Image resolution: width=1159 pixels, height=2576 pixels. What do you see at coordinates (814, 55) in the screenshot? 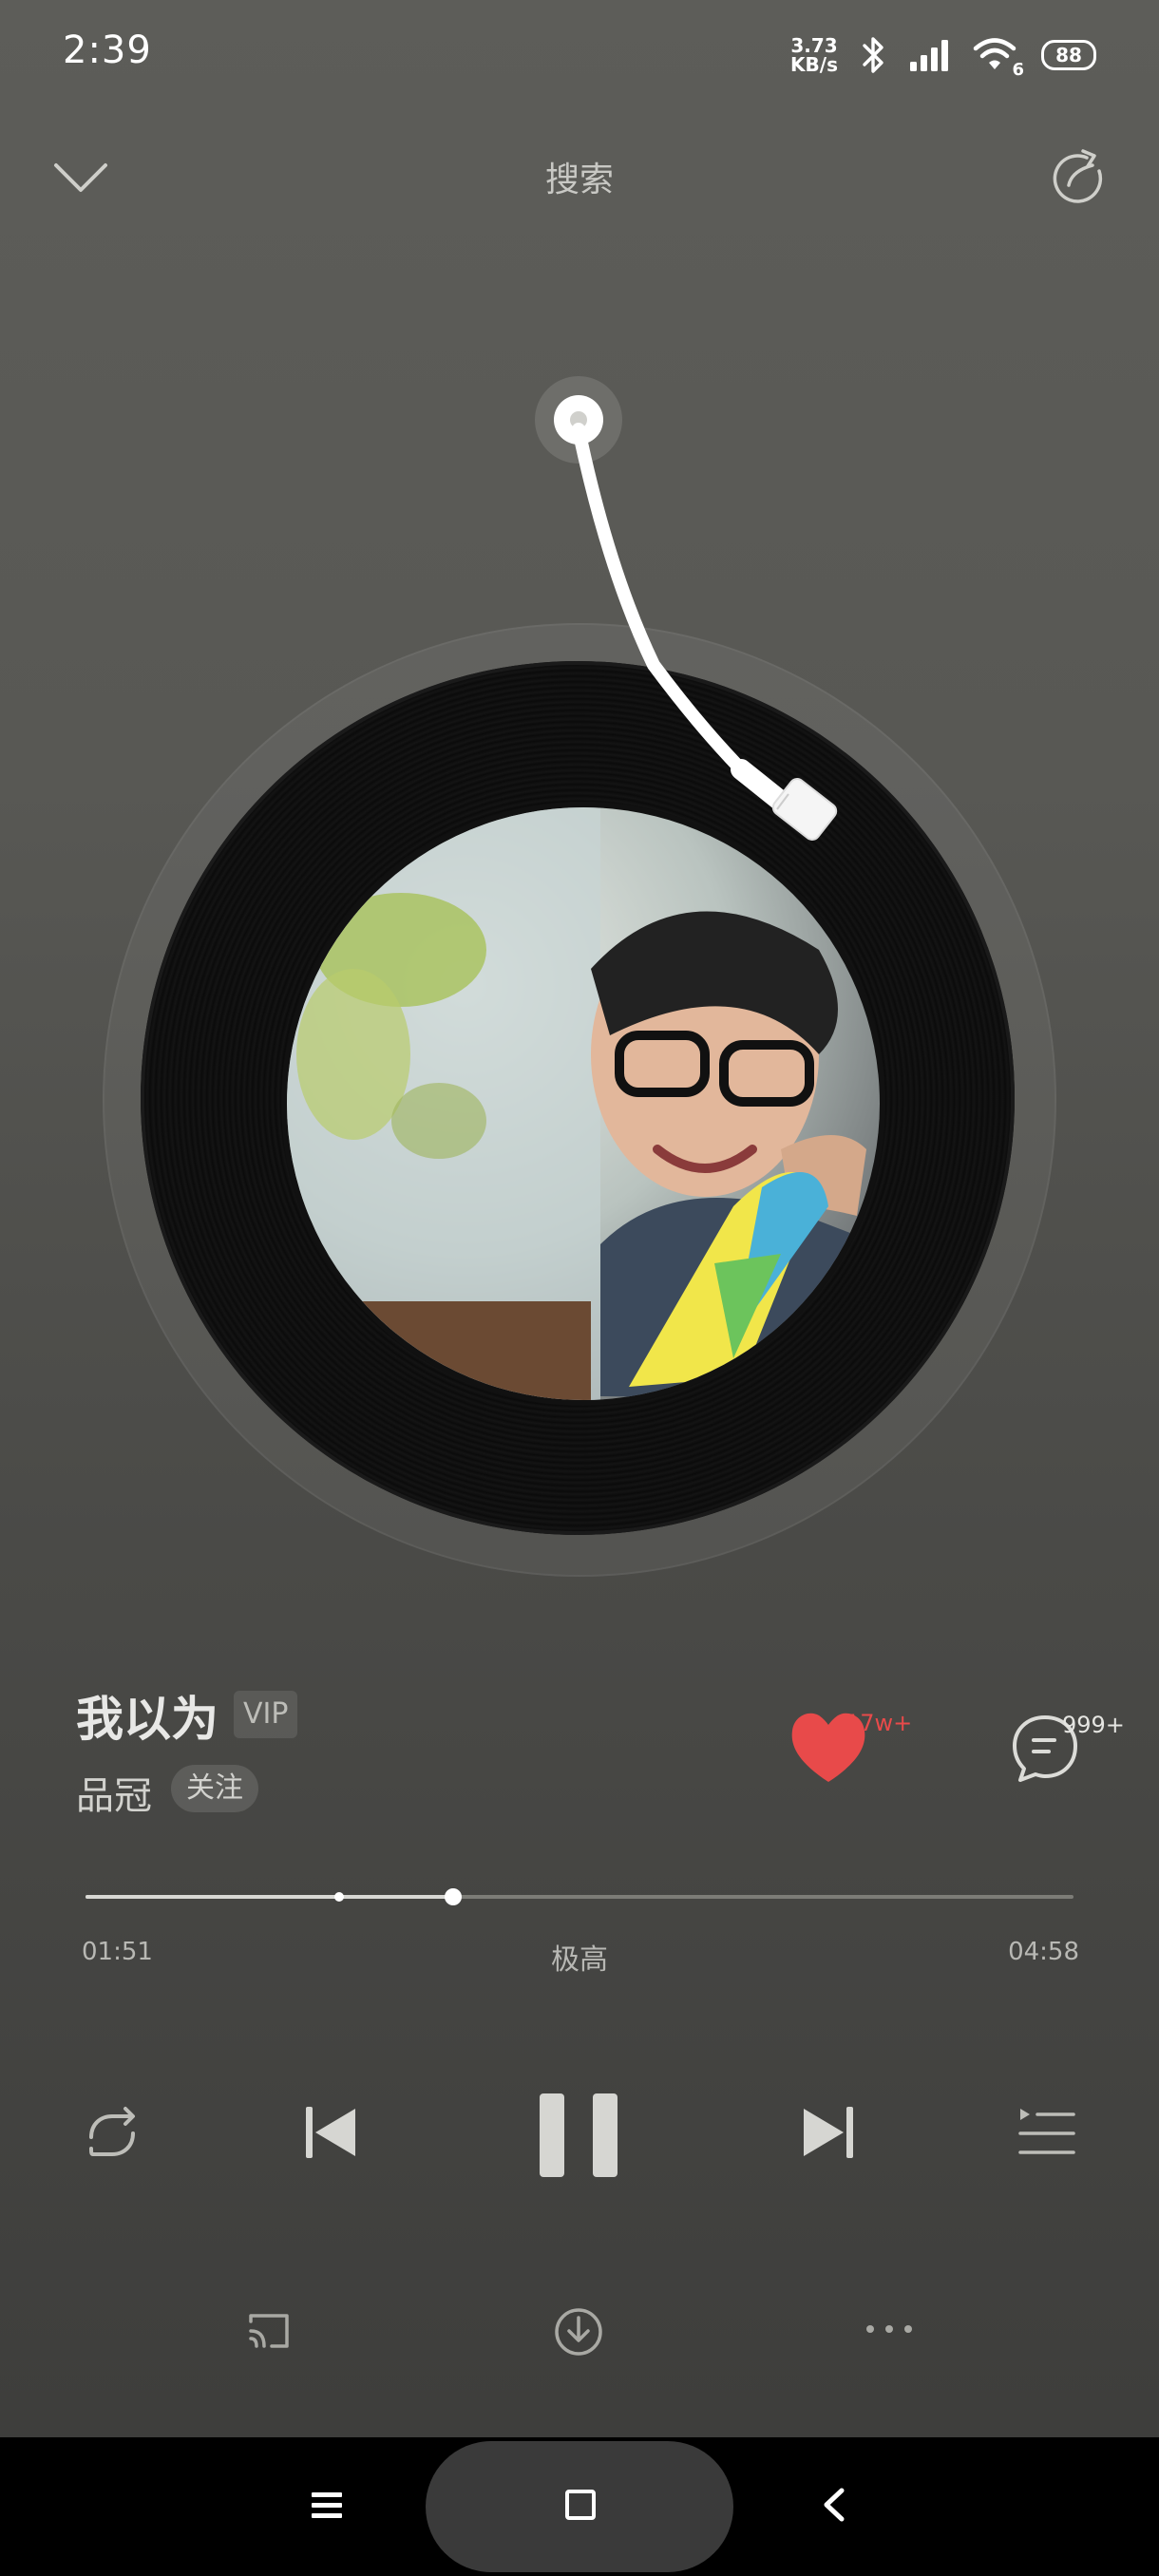
I see `network-speed: 3.73 KB/s` at bounding box center [814, 55].